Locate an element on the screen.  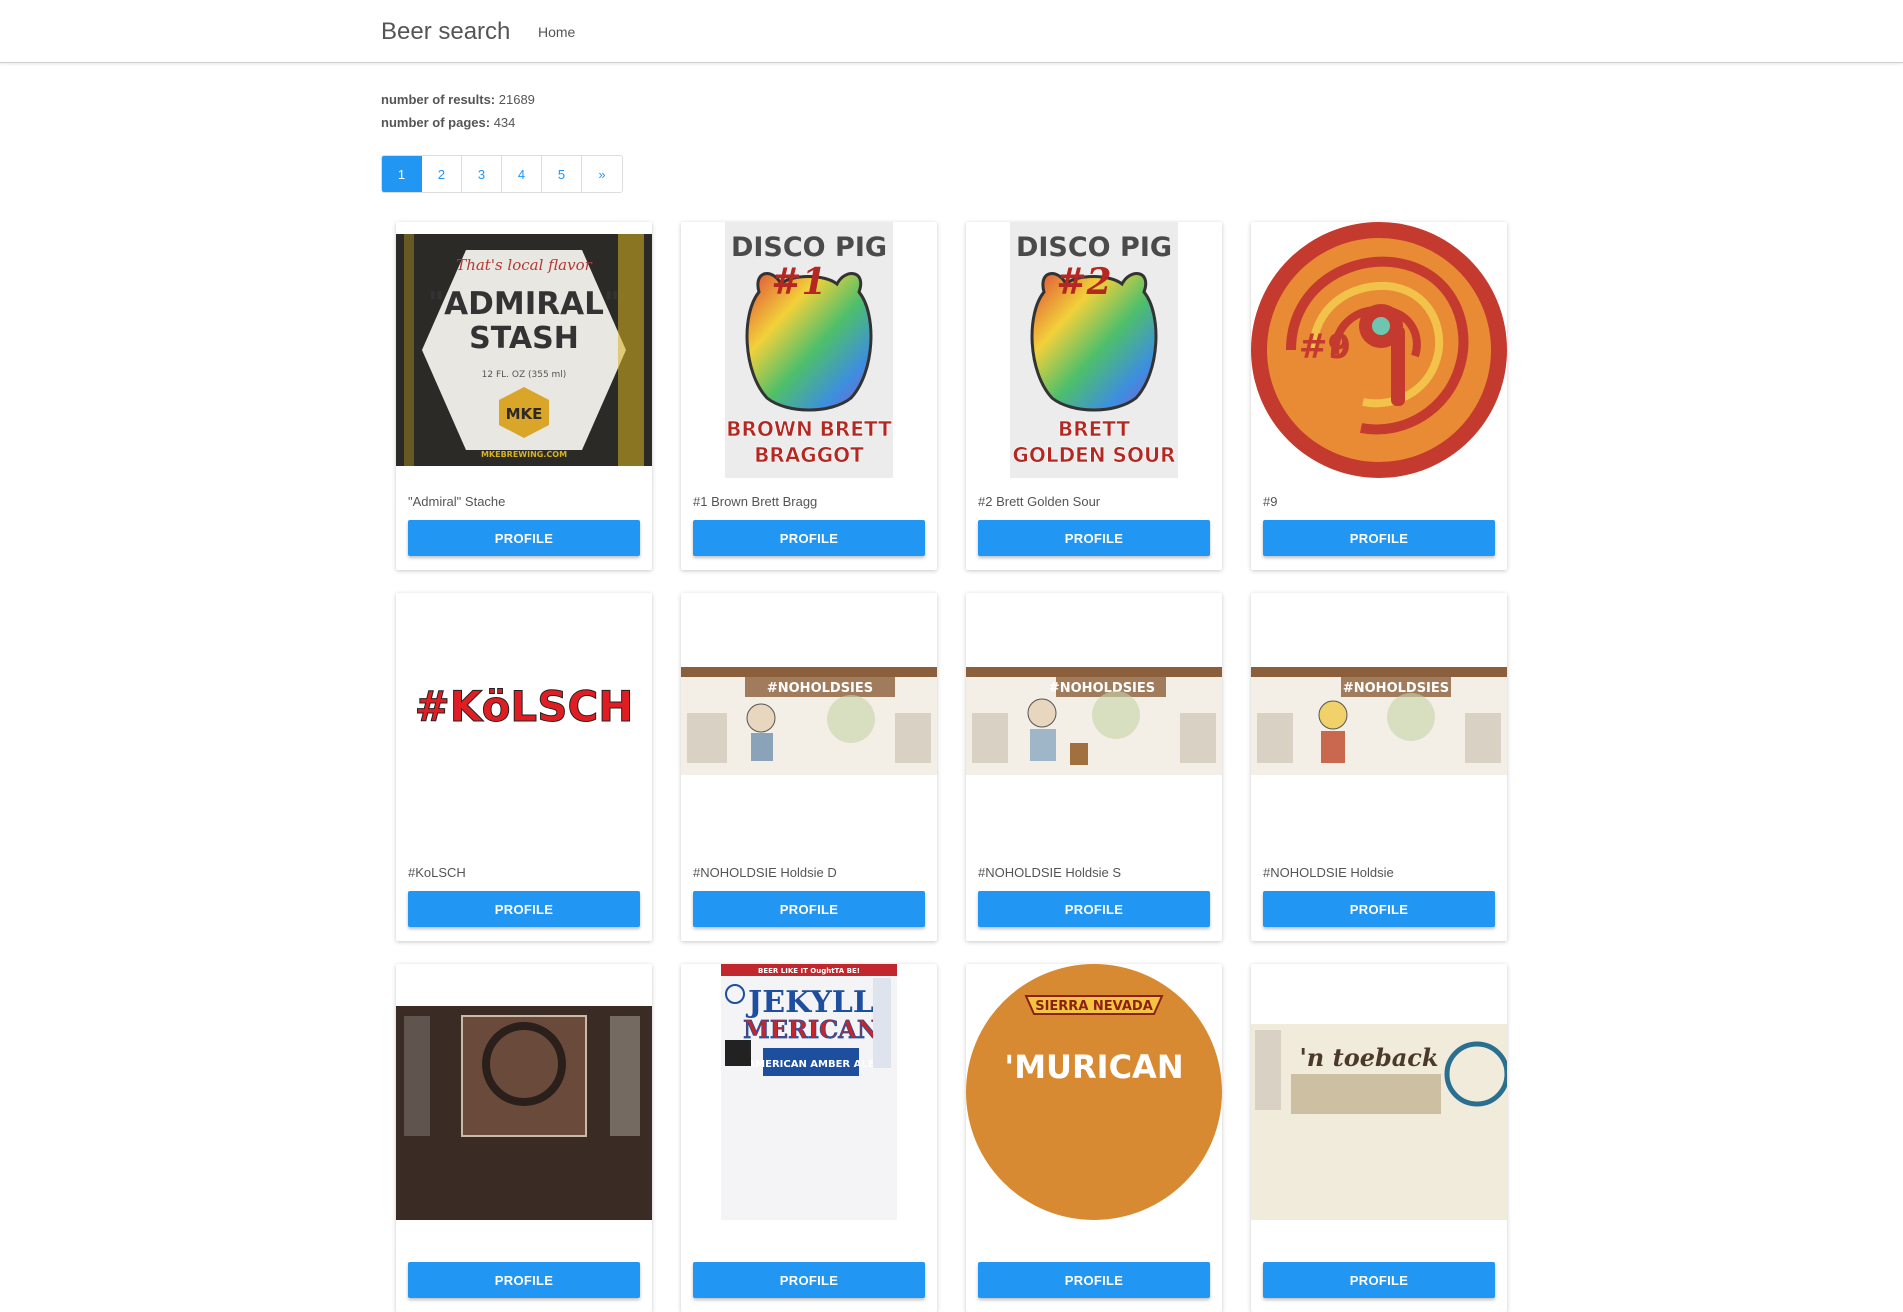
disco-pig-style-2: BRAGGOT is located at coordinates (809, 455).